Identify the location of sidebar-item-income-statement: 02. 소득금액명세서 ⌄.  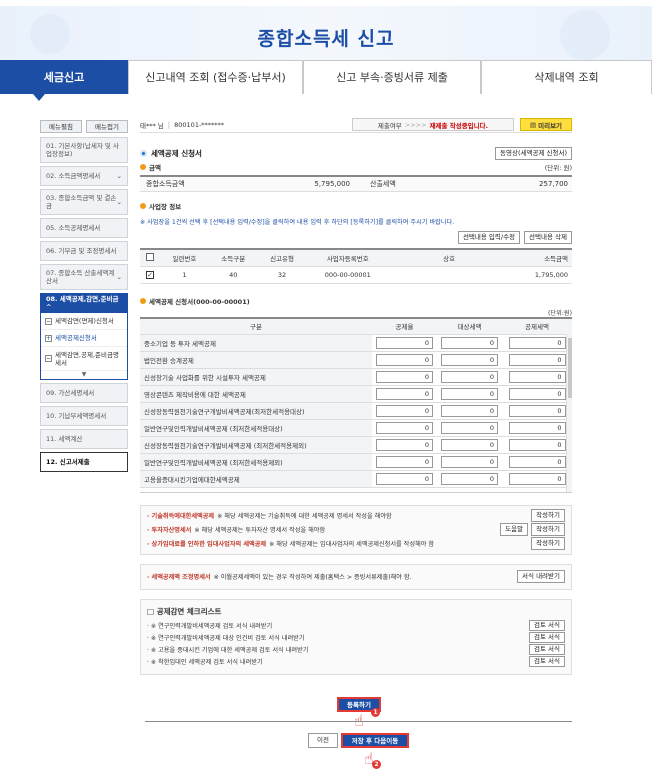
(84, 176).